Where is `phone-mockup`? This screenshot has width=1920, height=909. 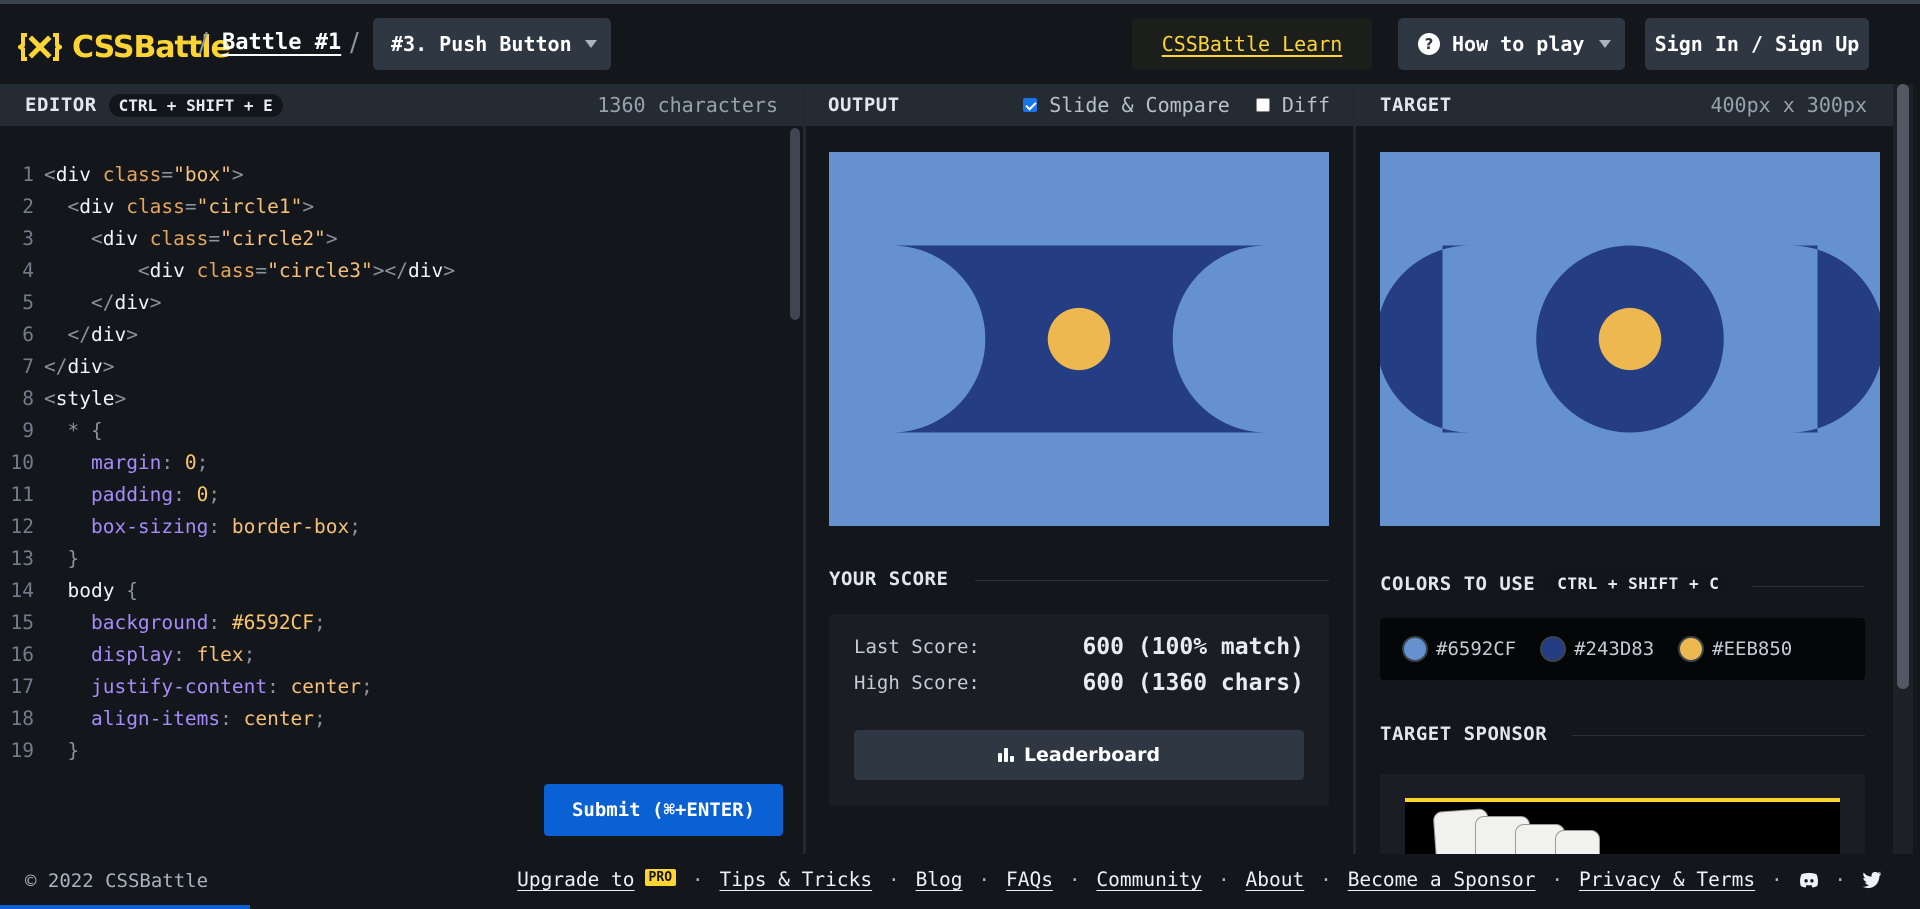
phone-mockup is located at coordinates (1577, 842).